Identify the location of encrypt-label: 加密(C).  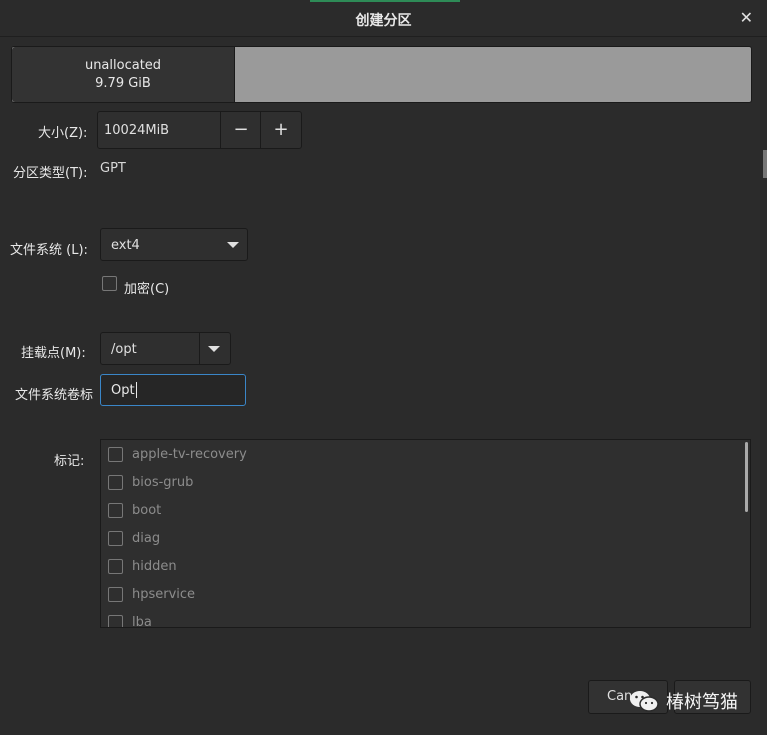
(146, 287).